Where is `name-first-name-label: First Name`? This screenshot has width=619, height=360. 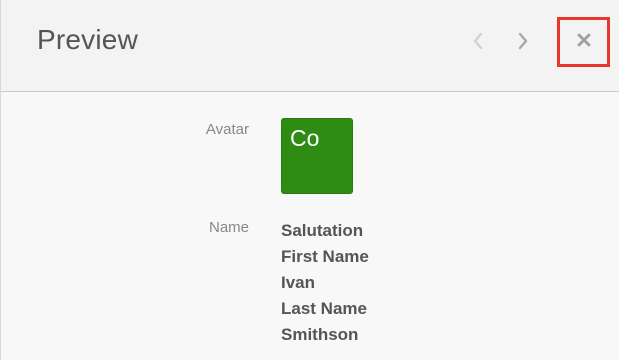
name-first-name-label: First Name is located at coordinates (325, 256).